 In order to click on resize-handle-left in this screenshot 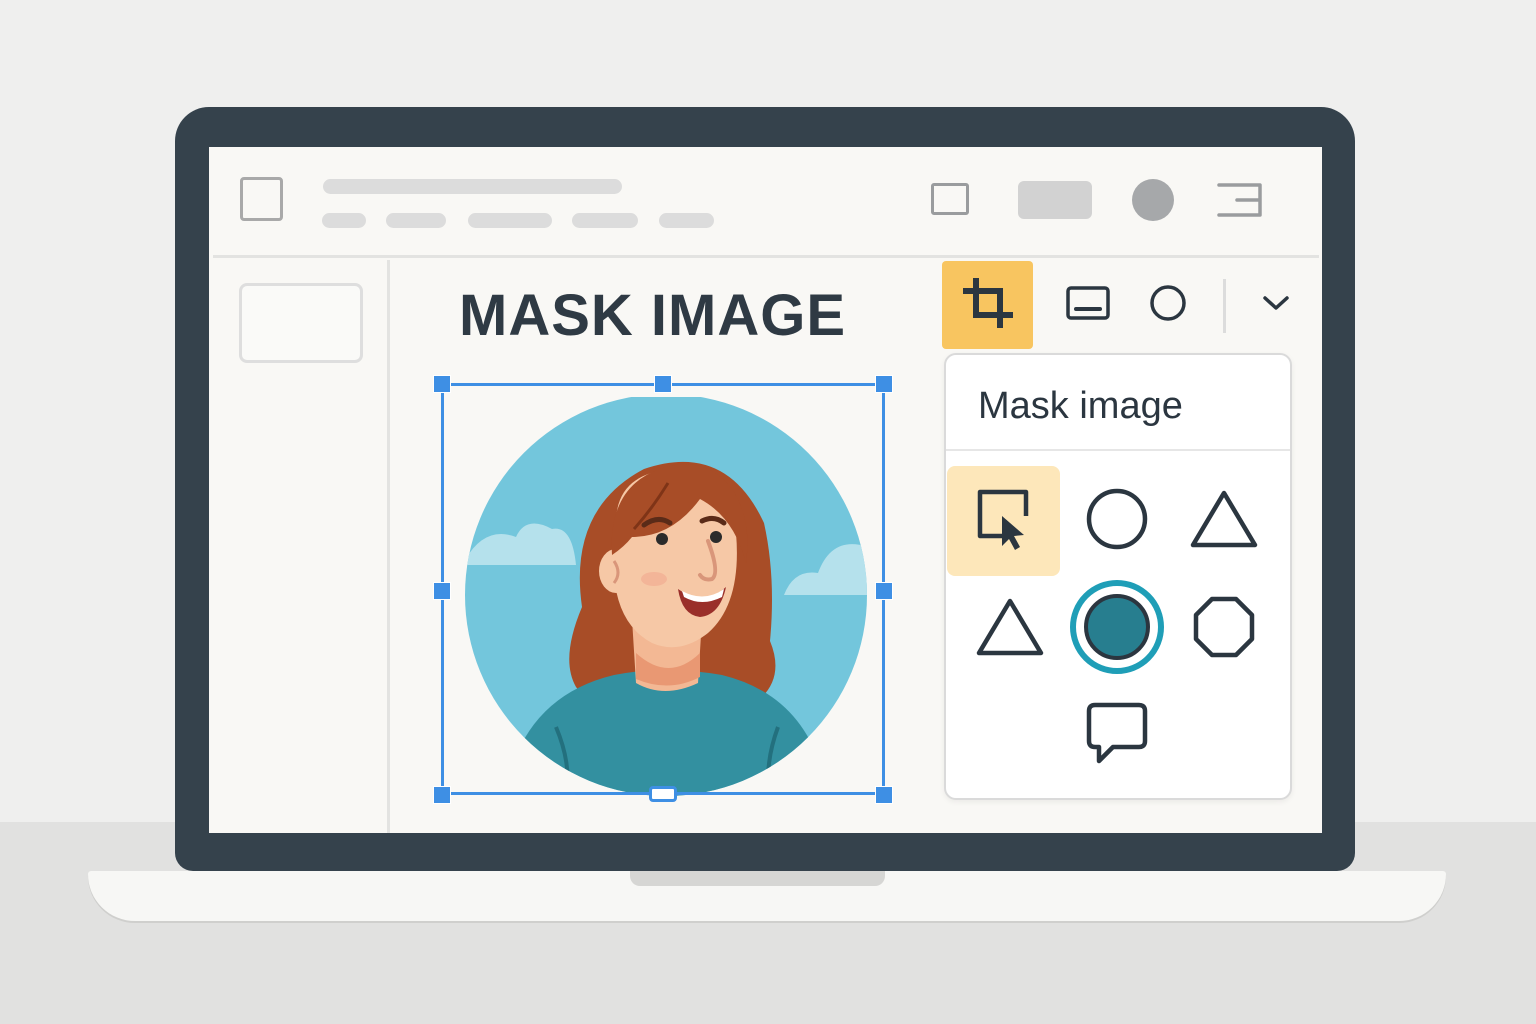, I will do `click(442, 591)`.